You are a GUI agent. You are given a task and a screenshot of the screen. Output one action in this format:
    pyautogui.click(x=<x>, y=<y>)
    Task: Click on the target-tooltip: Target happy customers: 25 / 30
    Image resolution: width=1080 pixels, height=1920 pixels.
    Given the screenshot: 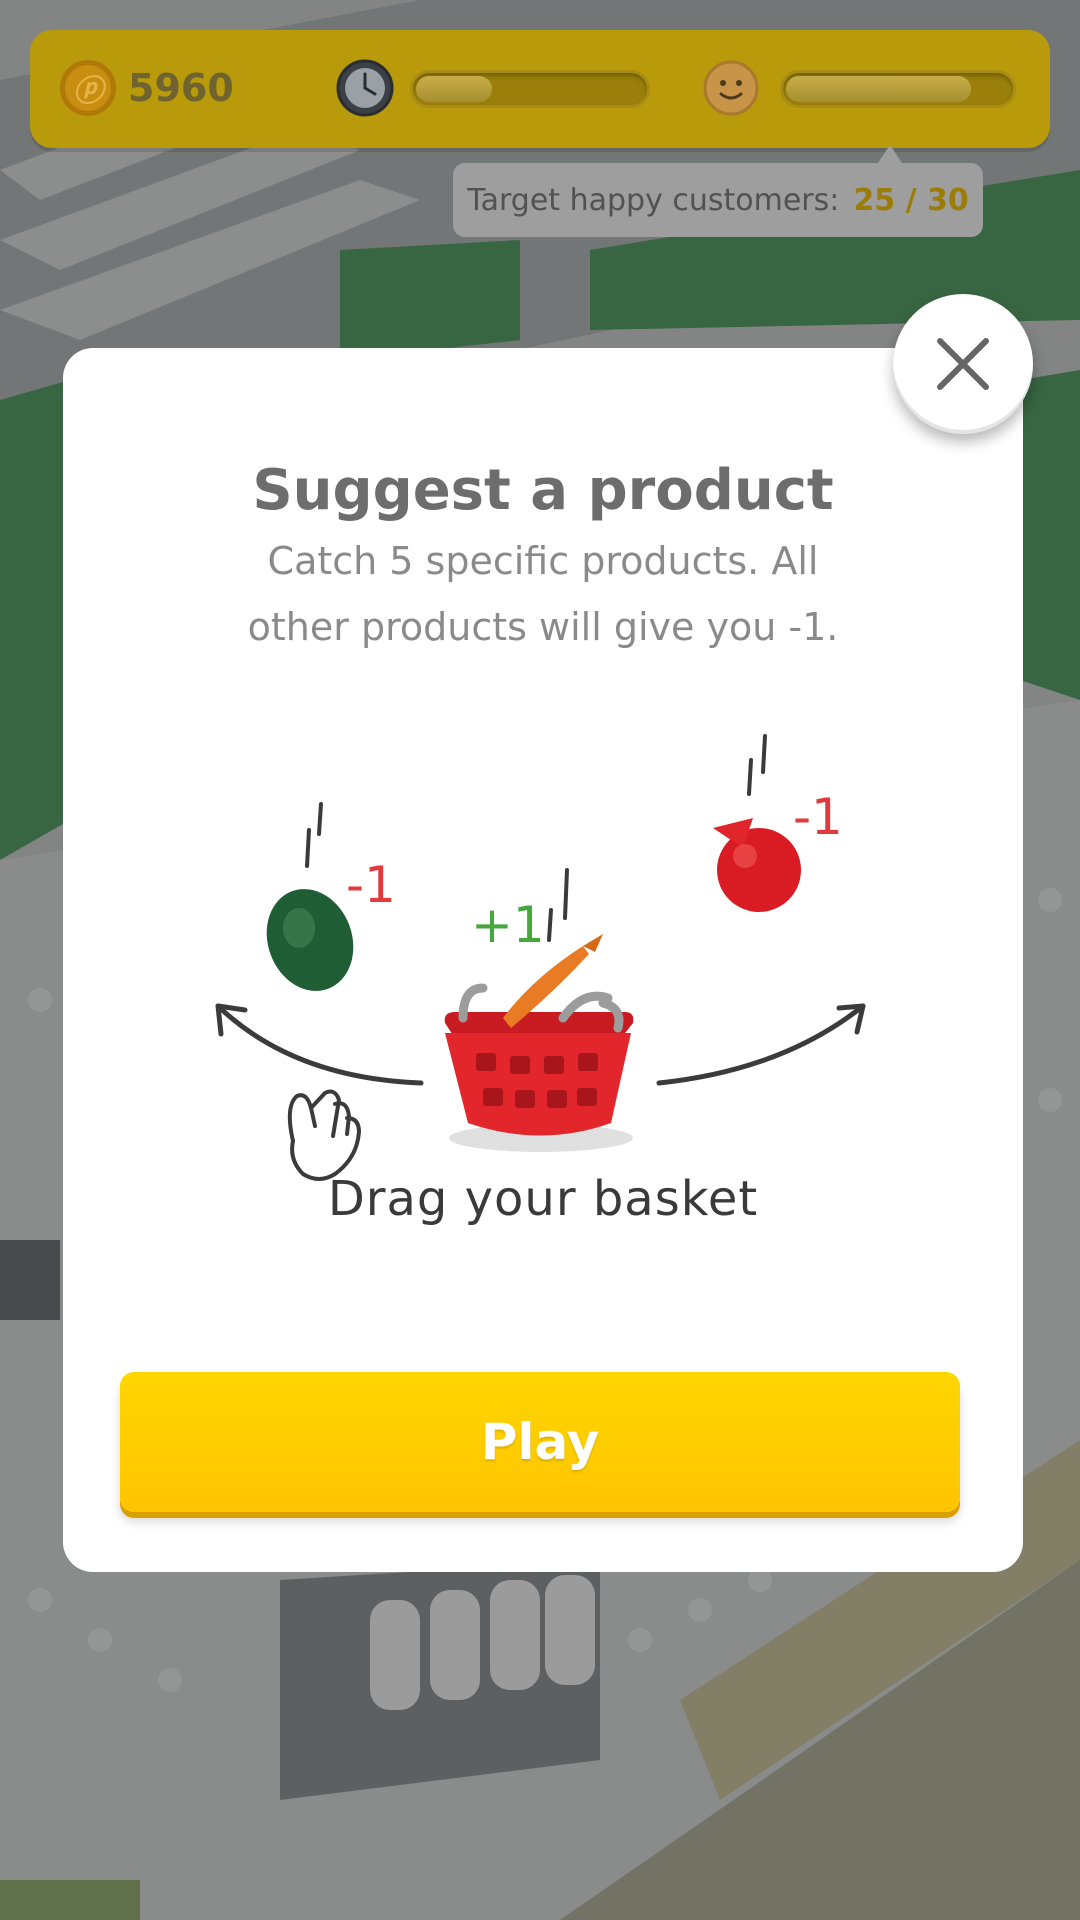 What is the action you would take?
    pyautogui.click(x=718, y=191)
    